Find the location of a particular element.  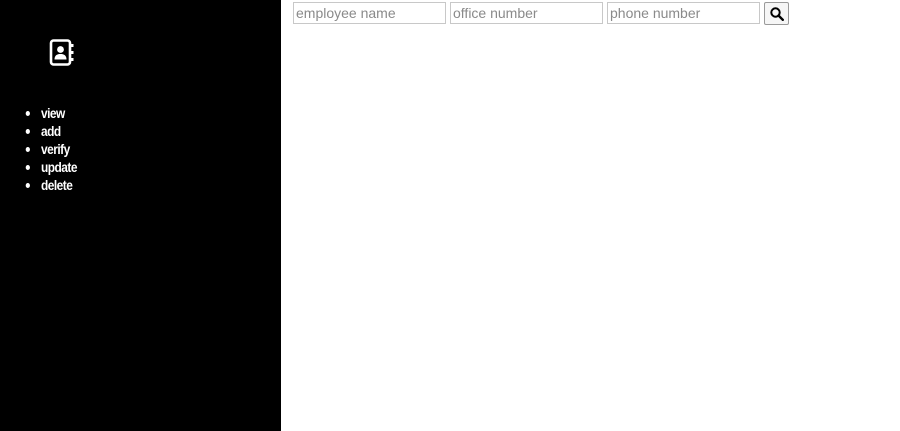

sidebar-item-update: update is located at coordinates (50, 167).